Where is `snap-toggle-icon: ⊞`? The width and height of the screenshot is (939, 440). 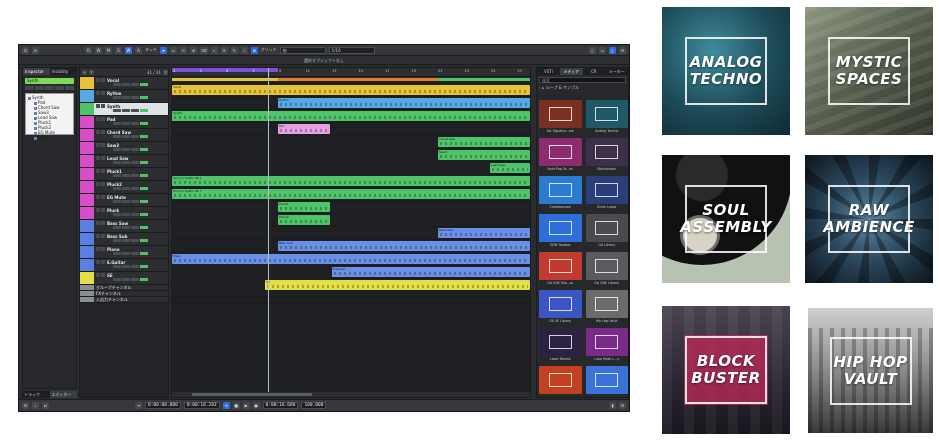
snap-toggle-icon: ⊞ is located at coordinates (254, 50).